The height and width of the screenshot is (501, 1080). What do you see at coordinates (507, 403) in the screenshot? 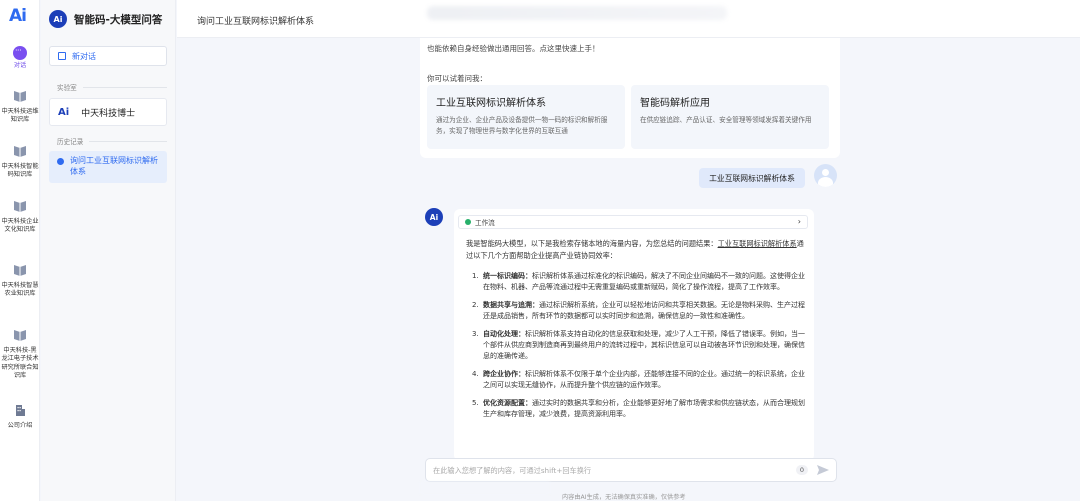
I see `point-title: 优化资源配置：` at bounding box center [507, 403].